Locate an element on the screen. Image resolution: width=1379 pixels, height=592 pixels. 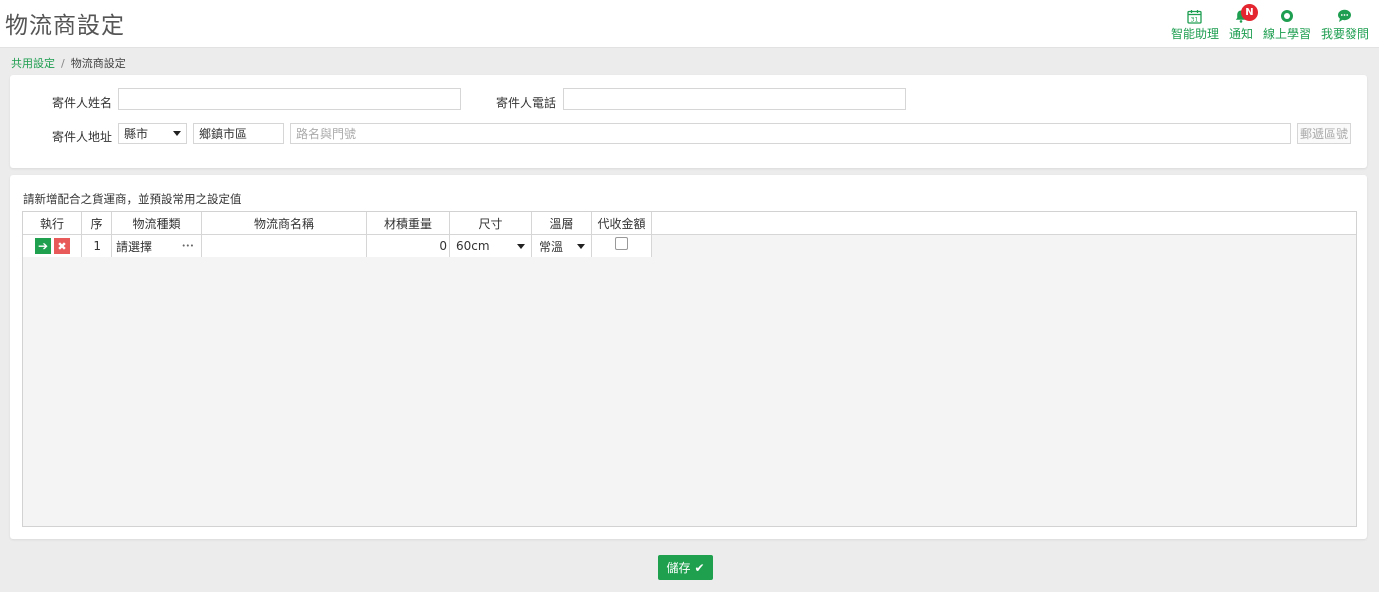
toolbar: 31 智能助理 N 通知 線上學習 我要發問 is located at coordinates (1270, 23).